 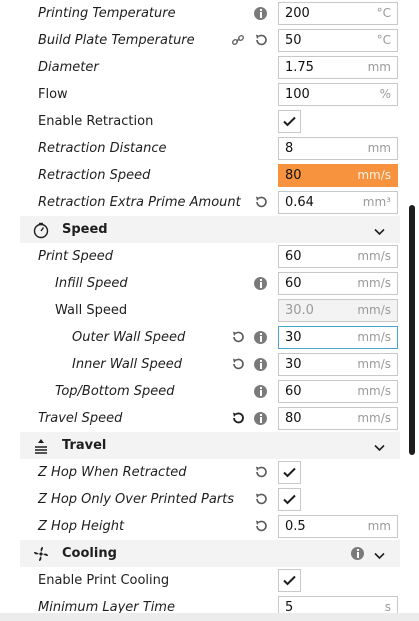 I want to click on setting-label: Outer Wall Speed, so click(x=129, y=337).